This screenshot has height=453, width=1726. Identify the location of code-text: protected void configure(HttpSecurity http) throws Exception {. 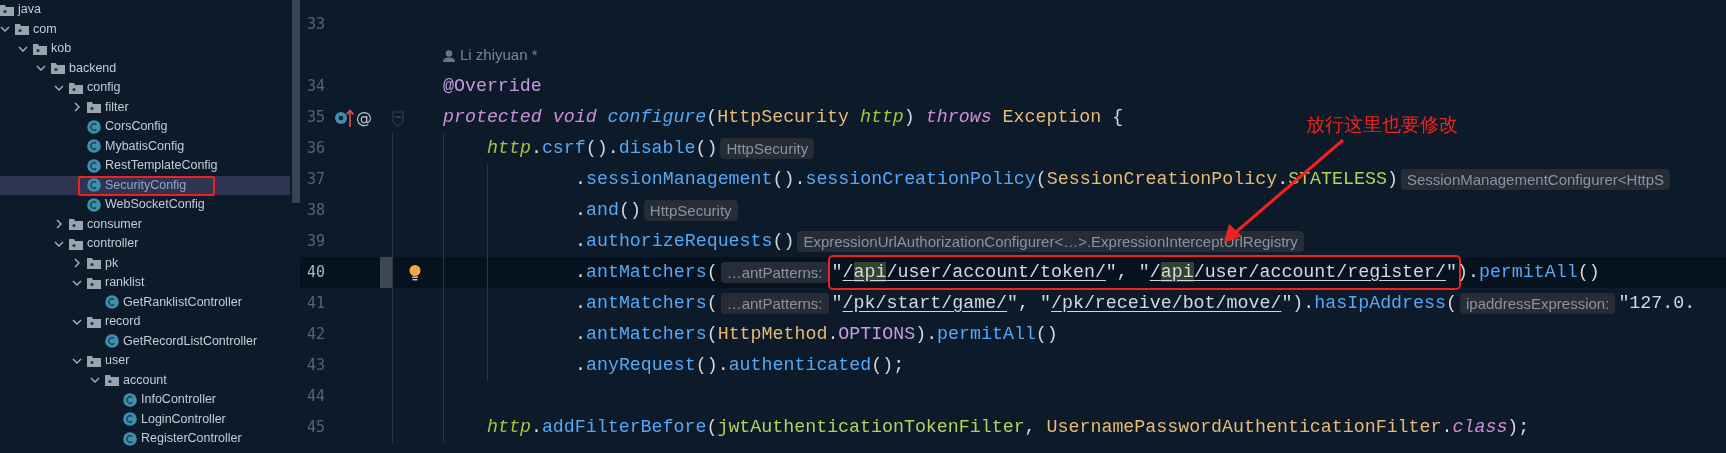
(783, 117).